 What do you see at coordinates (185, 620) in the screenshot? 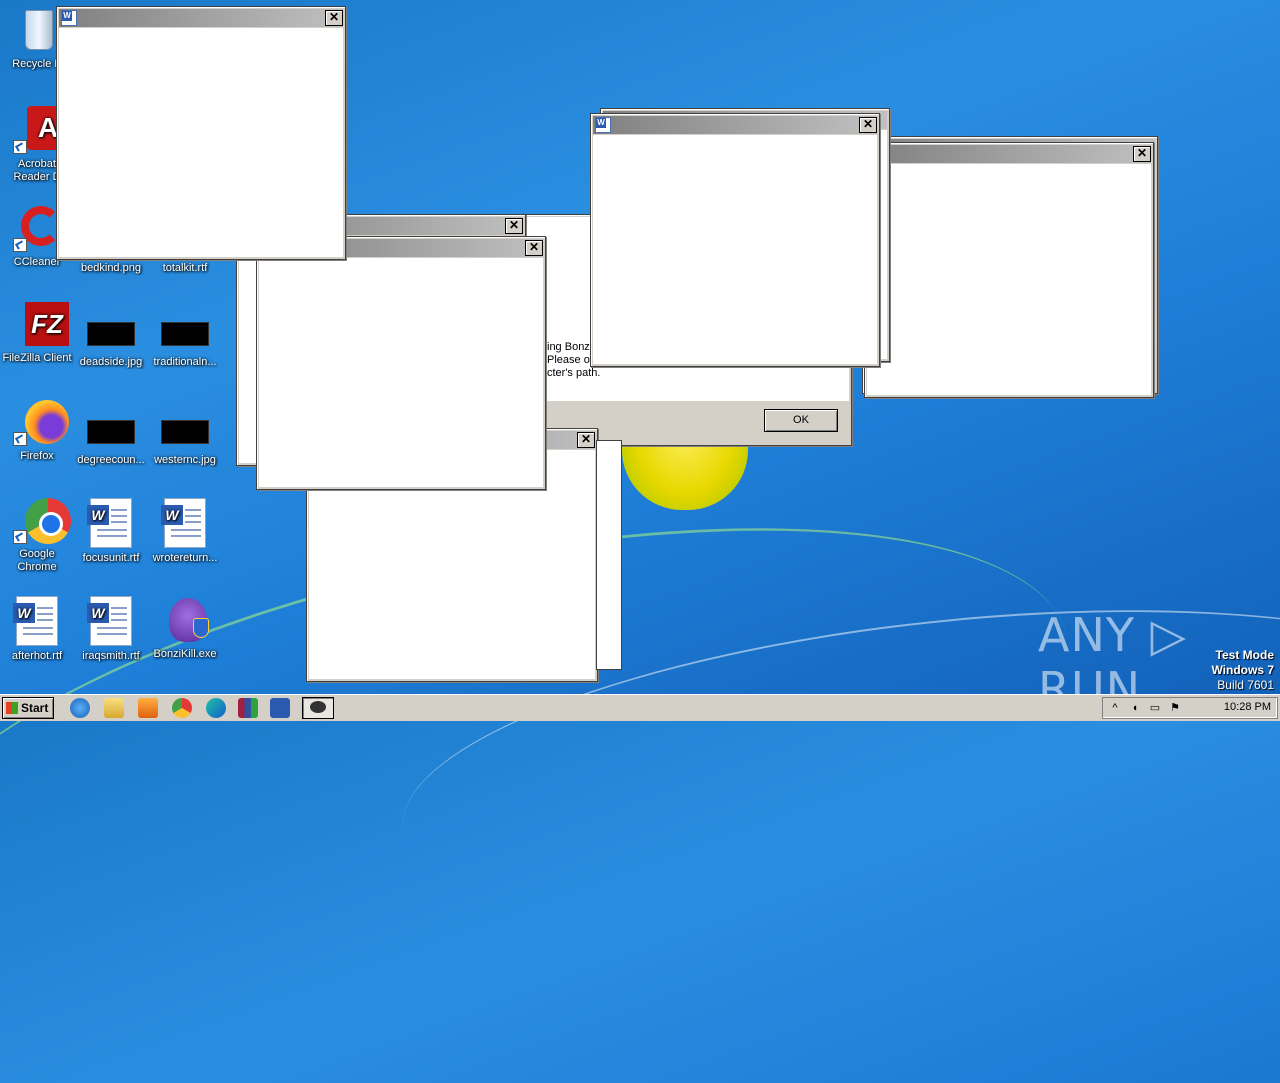
I see `bonzi-purple-gorilla-icon` at bounding box center [185, 620].